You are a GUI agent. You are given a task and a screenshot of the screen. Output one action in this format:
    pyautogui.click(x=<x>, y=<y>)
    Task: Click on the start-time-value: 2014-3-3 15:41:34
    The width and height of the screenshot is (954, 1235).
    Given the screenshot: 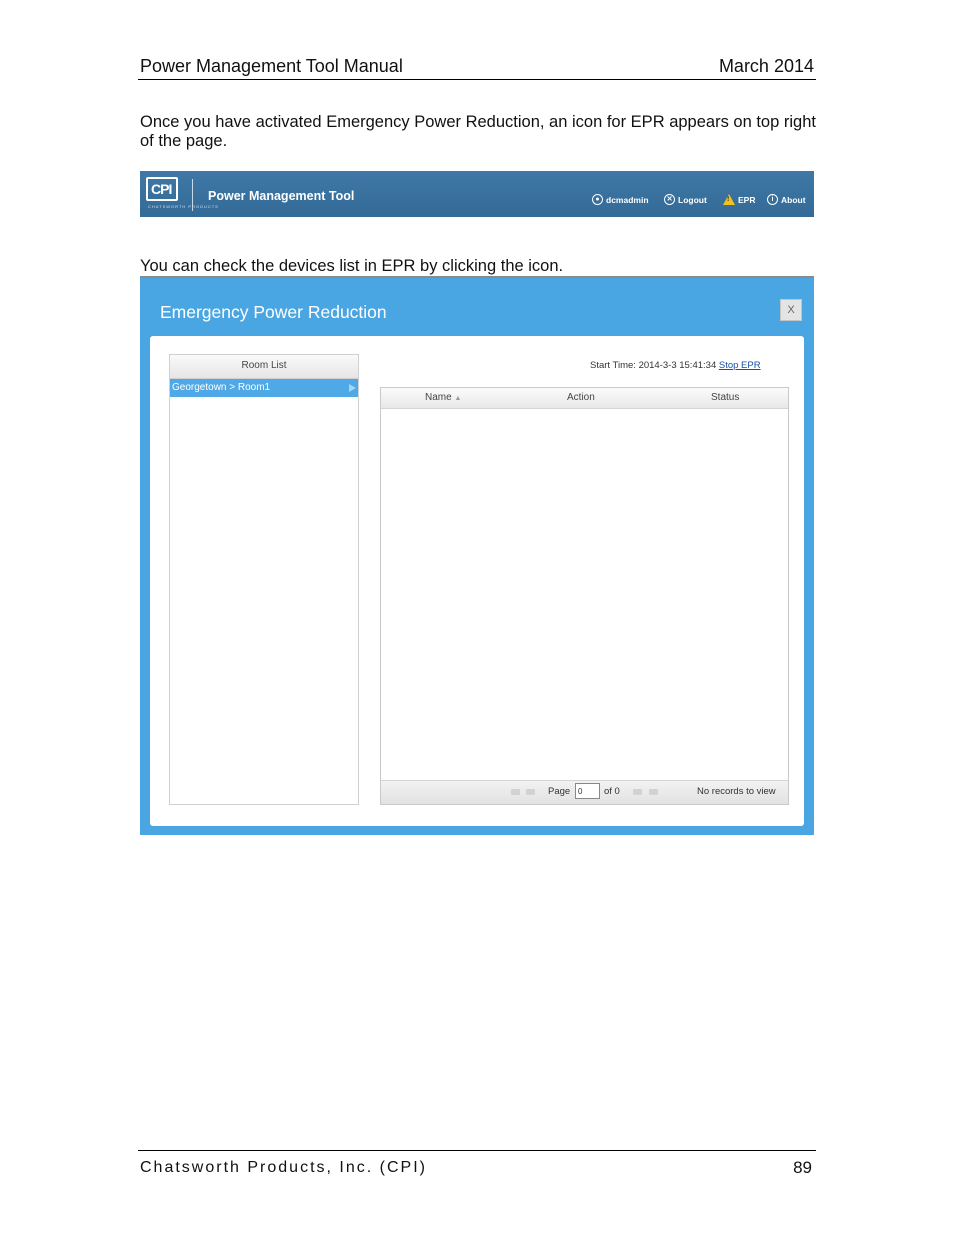 What is the action you would take?
    pyautogui.click(x=677, y=365)
    